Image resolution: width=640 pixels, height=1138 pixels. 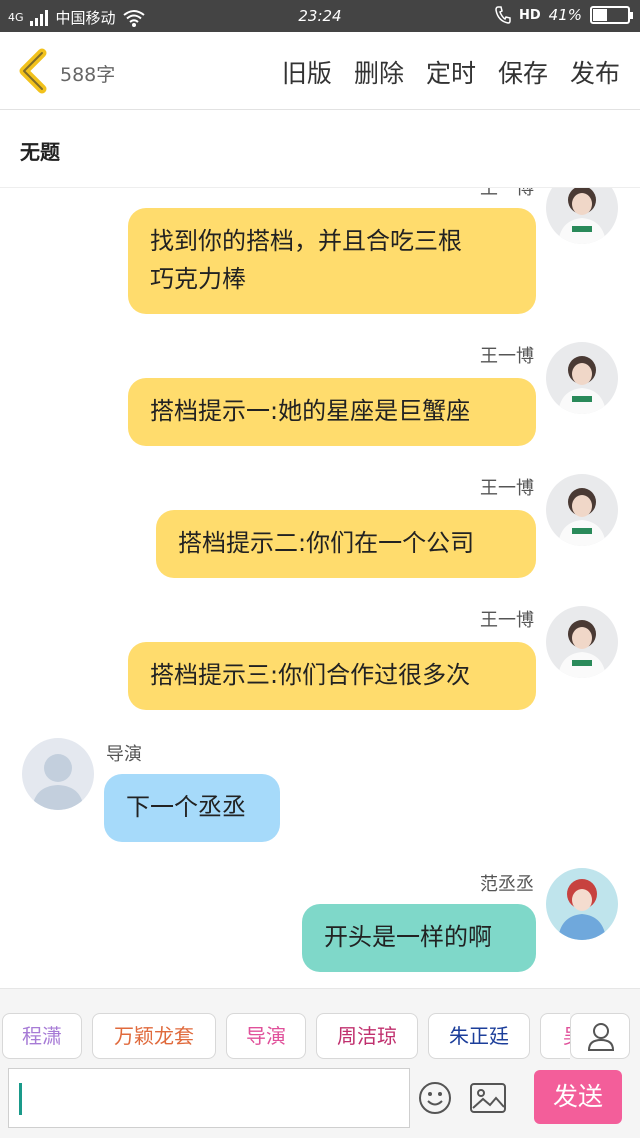 What do you see at coordinates (611, 15) in the screenshot?
I see `battery-icon` at bounding box center [611, 15].